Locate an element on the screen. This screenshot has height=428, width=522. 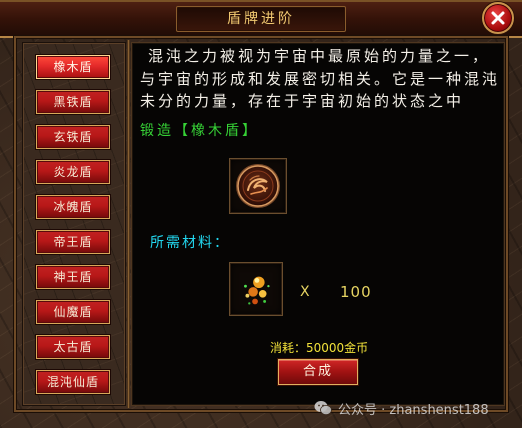
shield-item-god-king: 神王盾 is located at coordinates (73, 277).